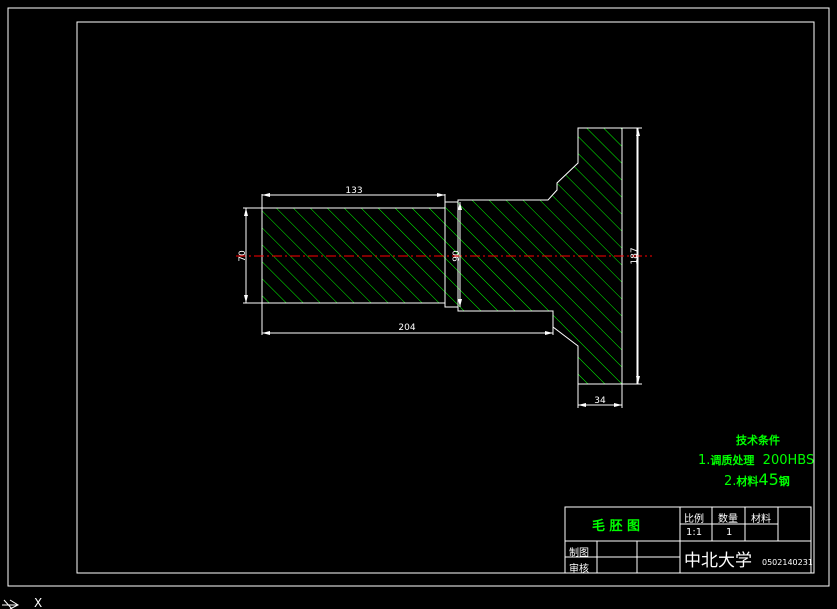 The image size is (837, 609). What do you see at coordinates (457, 256) in the screenshot?
I see `dim-text-90: 90` at bounding box center [457, 256].